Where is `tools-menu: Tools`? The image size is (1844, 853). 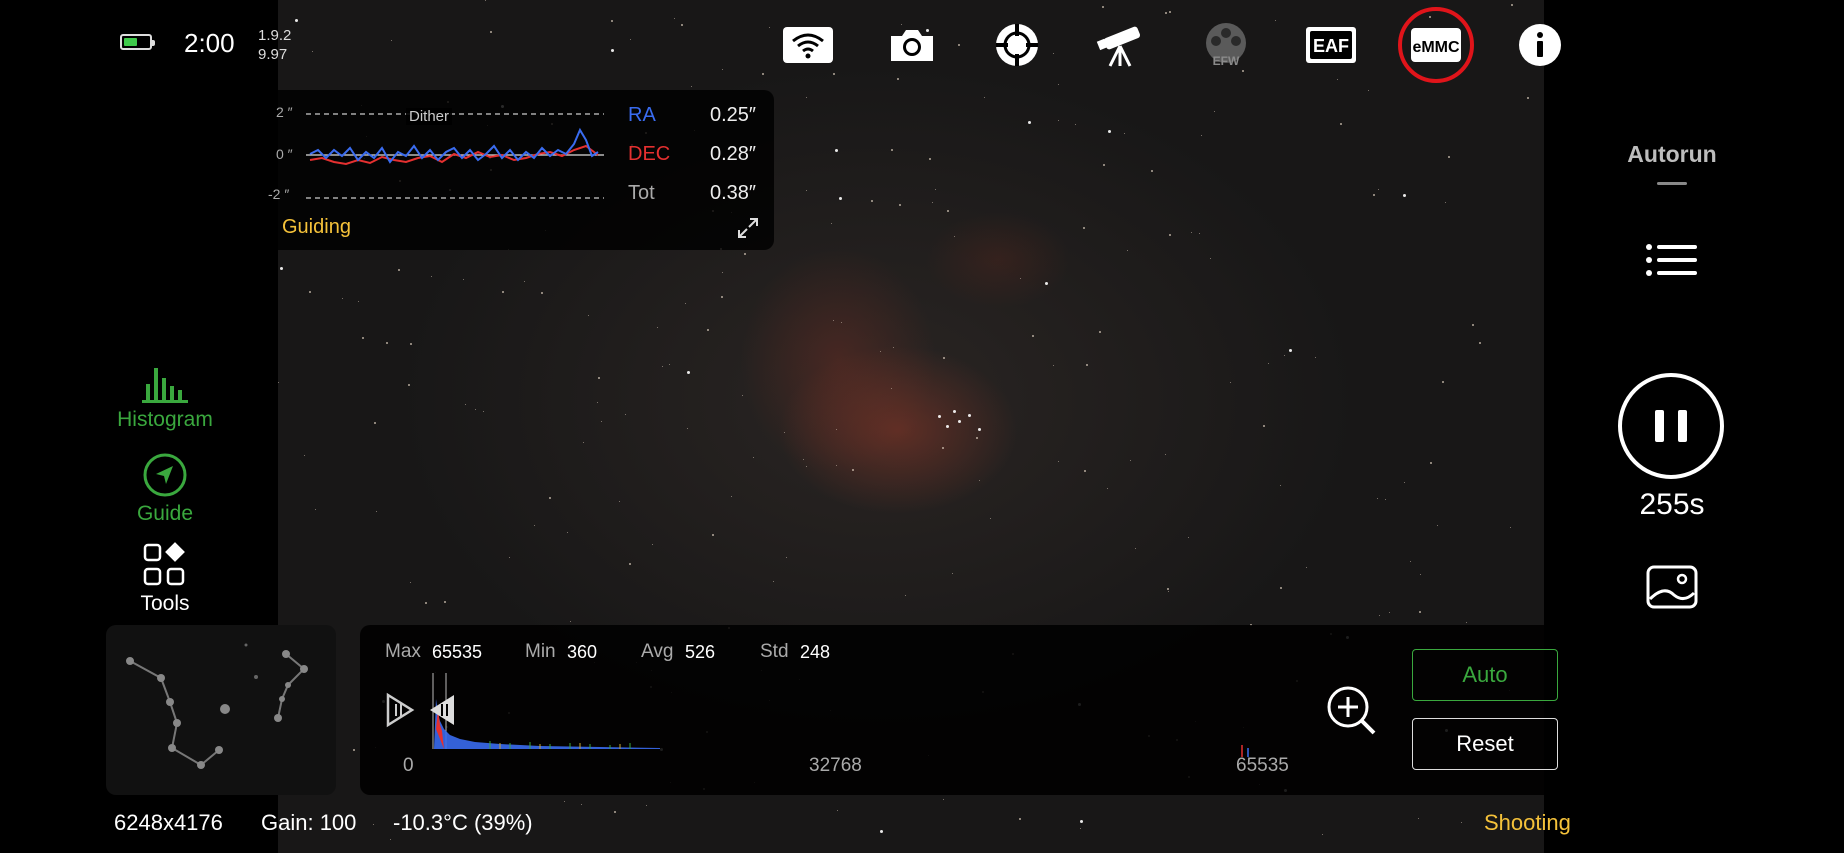 tools-menu: Tools is located at coordinates (165, 579).